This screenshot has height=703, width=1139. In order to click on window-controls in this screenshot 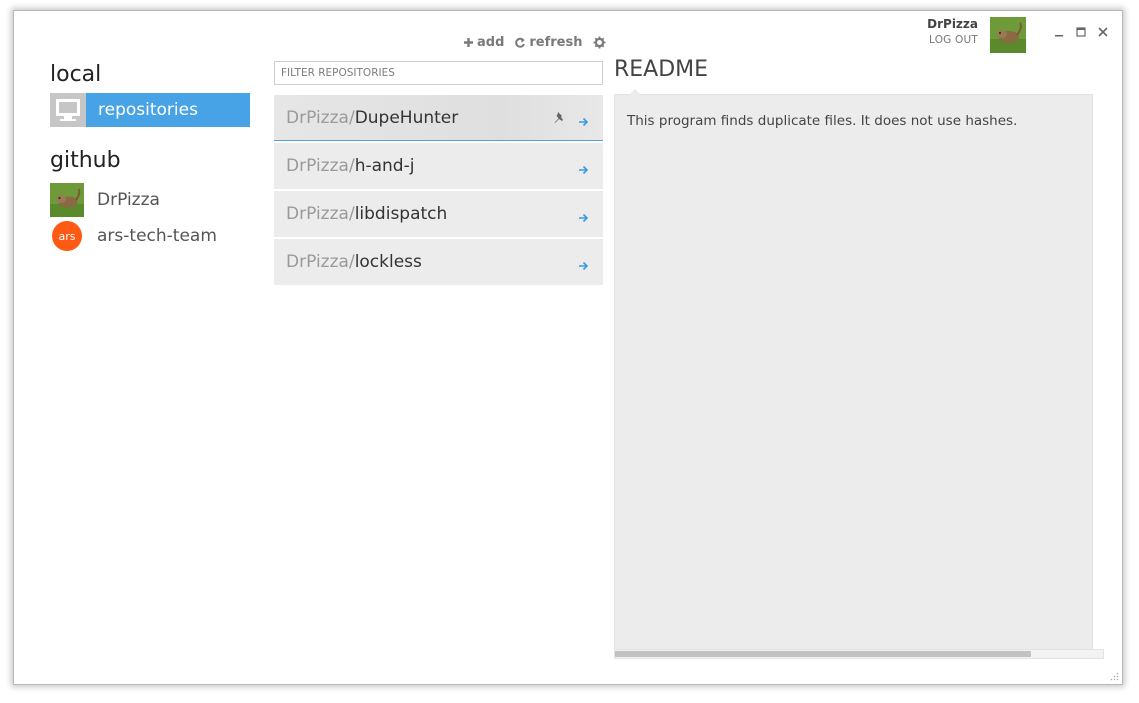, I will do `click(1081, 32)`.